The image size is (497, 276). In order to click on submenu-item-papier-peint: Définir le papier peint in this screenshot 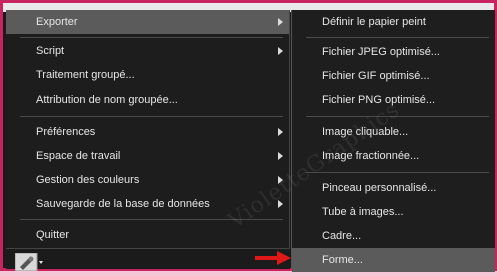, I will do `click(393, 22)`.